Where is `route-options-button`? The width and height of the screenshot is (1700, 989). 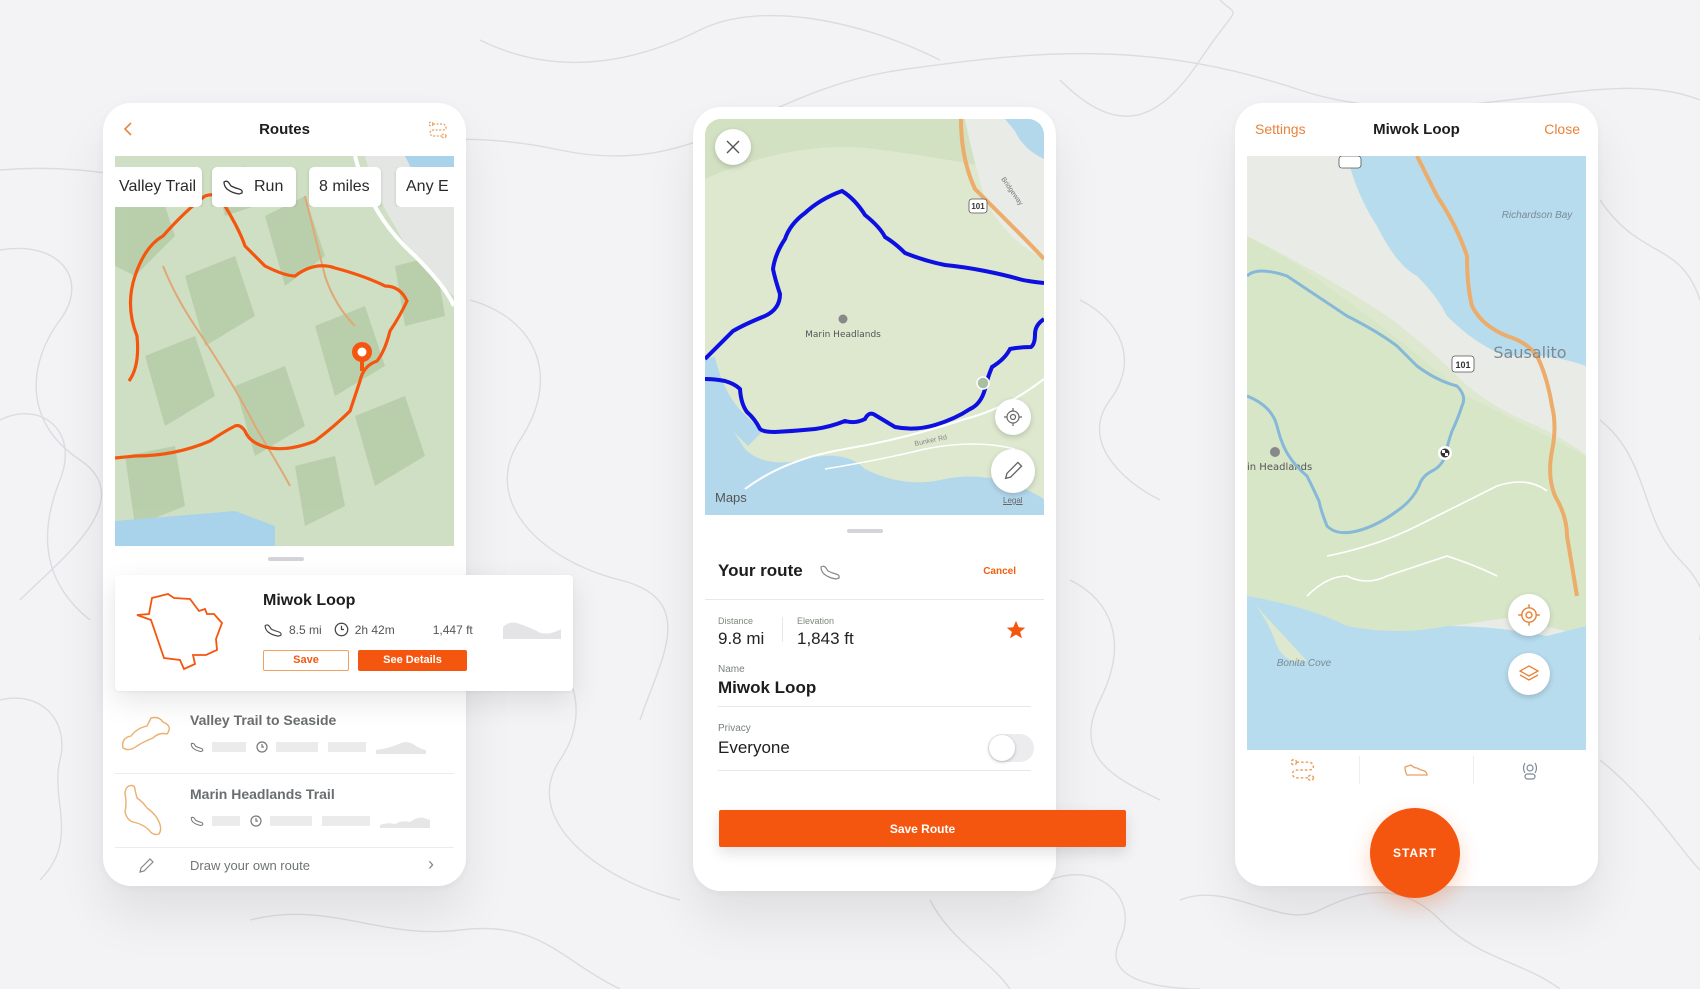
route-options-button is located at coordinates (438, 131).